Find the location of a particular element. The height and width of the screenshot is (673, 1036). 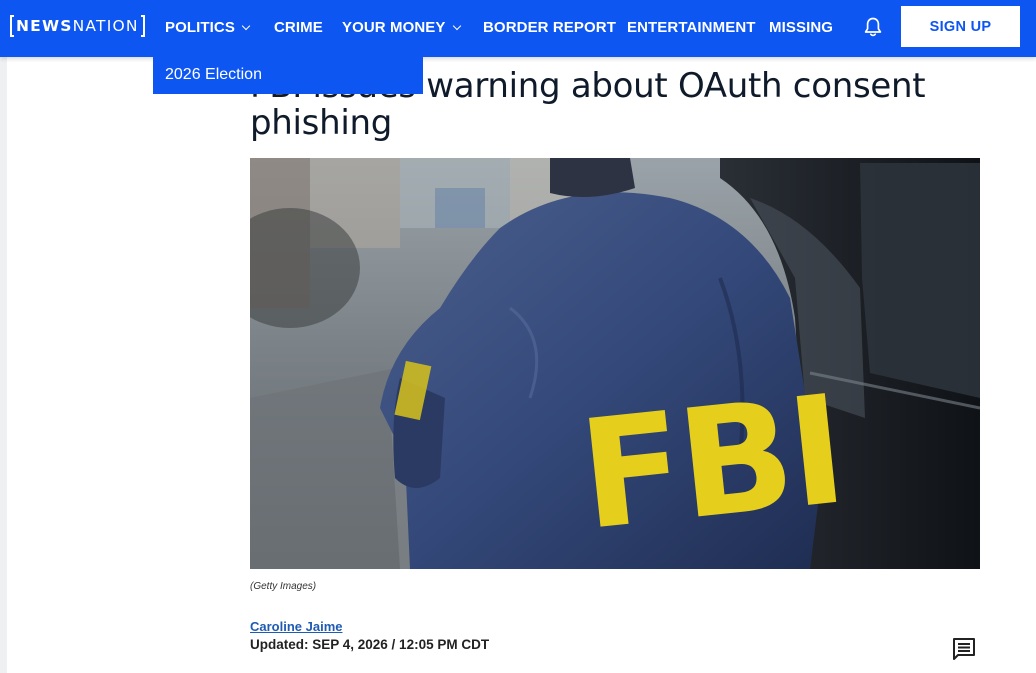

image-caption: (Getty Images) is located at coordinates (283, 586).